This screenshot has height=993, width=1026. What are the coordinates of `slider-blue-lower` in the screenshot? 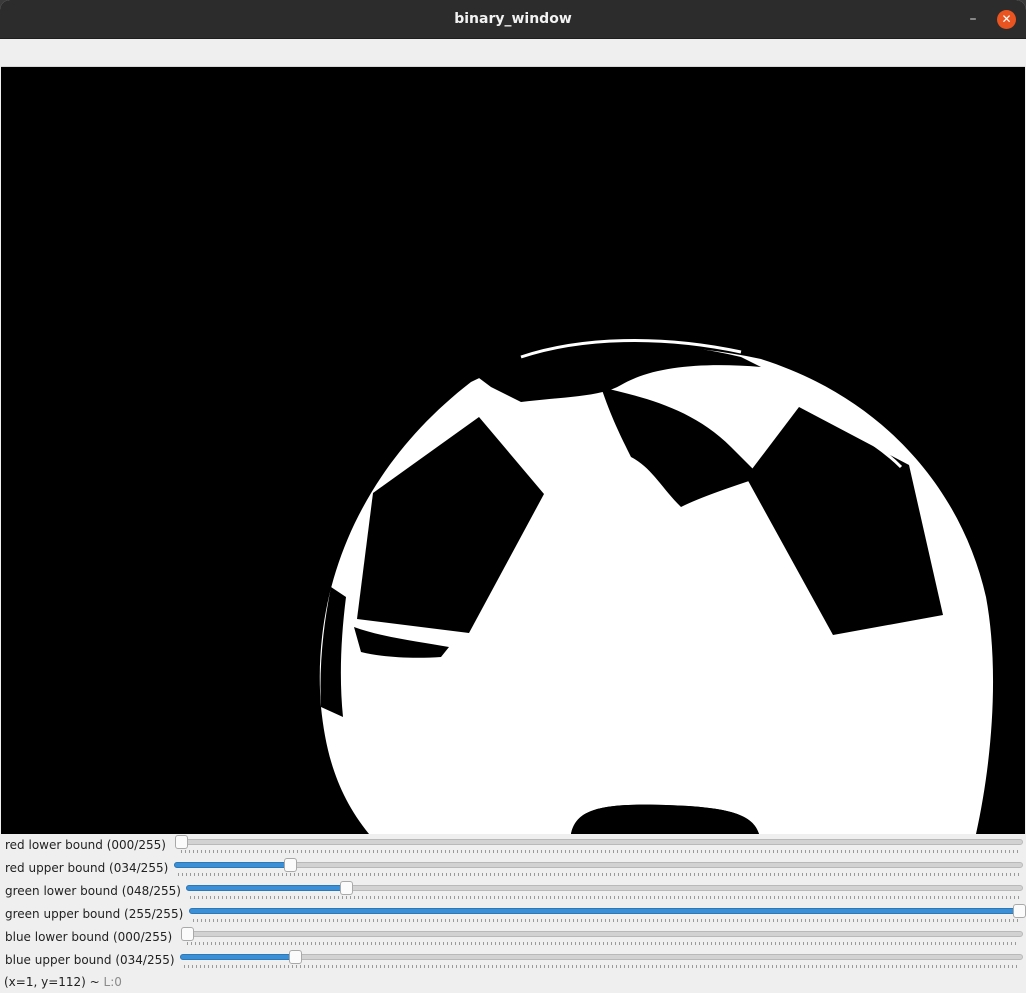 It's located at (602, 936).